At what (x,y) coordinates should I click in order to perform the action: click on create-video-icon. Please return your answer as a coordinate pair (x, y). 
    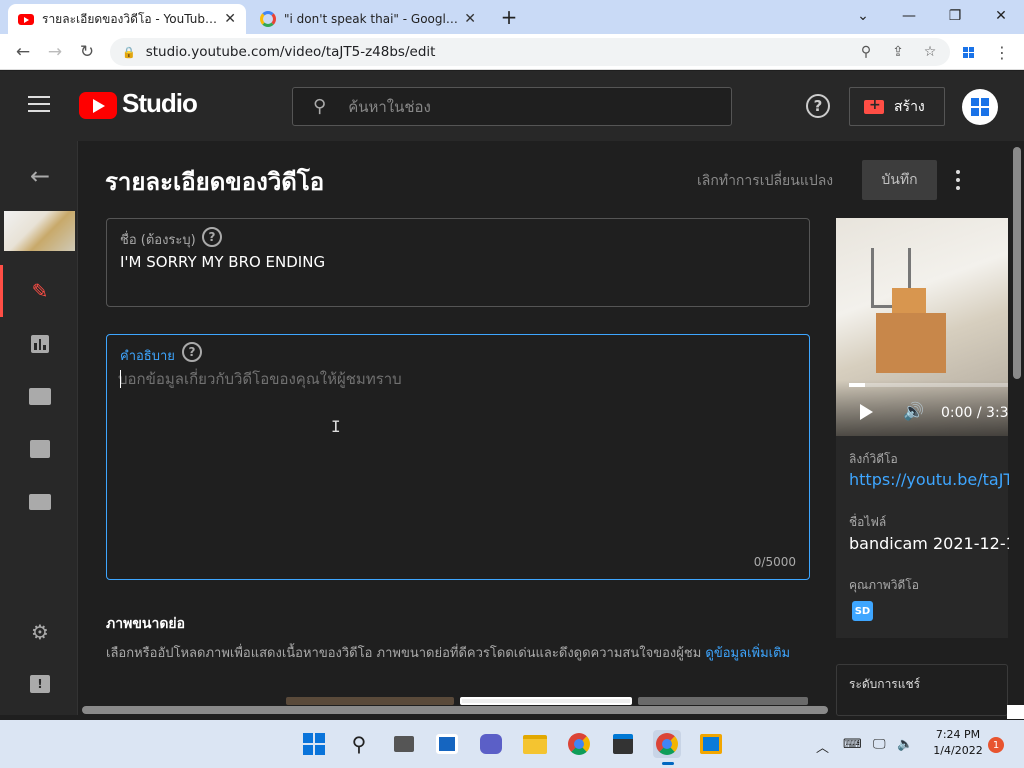
    Looking at the image, I should click on (874, 105).